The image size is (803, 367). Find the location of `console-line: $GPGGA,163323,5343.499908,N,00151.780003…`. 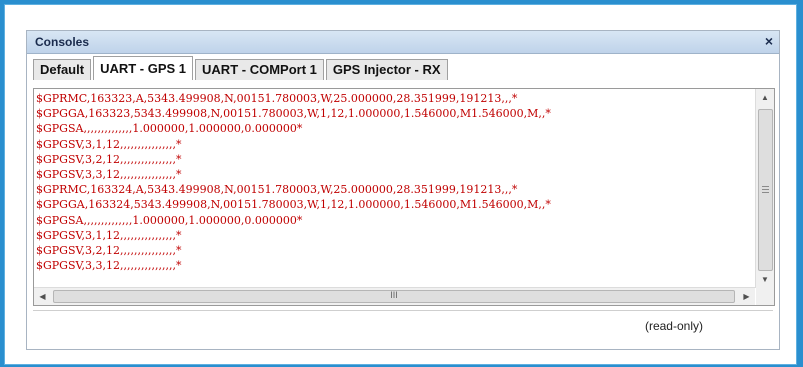

console-line: $GPGGA,163323,5343.499908,N,00151.780003… is located at coordinates (293, 114).